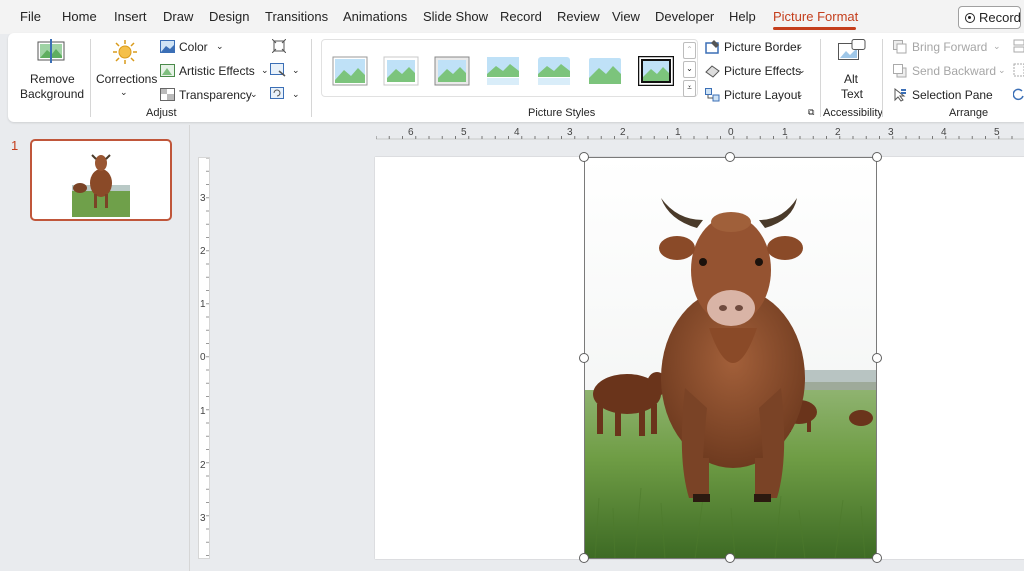 The width and height of the screenshot is (1024, 571). I want to click on picture-style-thick-black-frame, so click(656, 71).